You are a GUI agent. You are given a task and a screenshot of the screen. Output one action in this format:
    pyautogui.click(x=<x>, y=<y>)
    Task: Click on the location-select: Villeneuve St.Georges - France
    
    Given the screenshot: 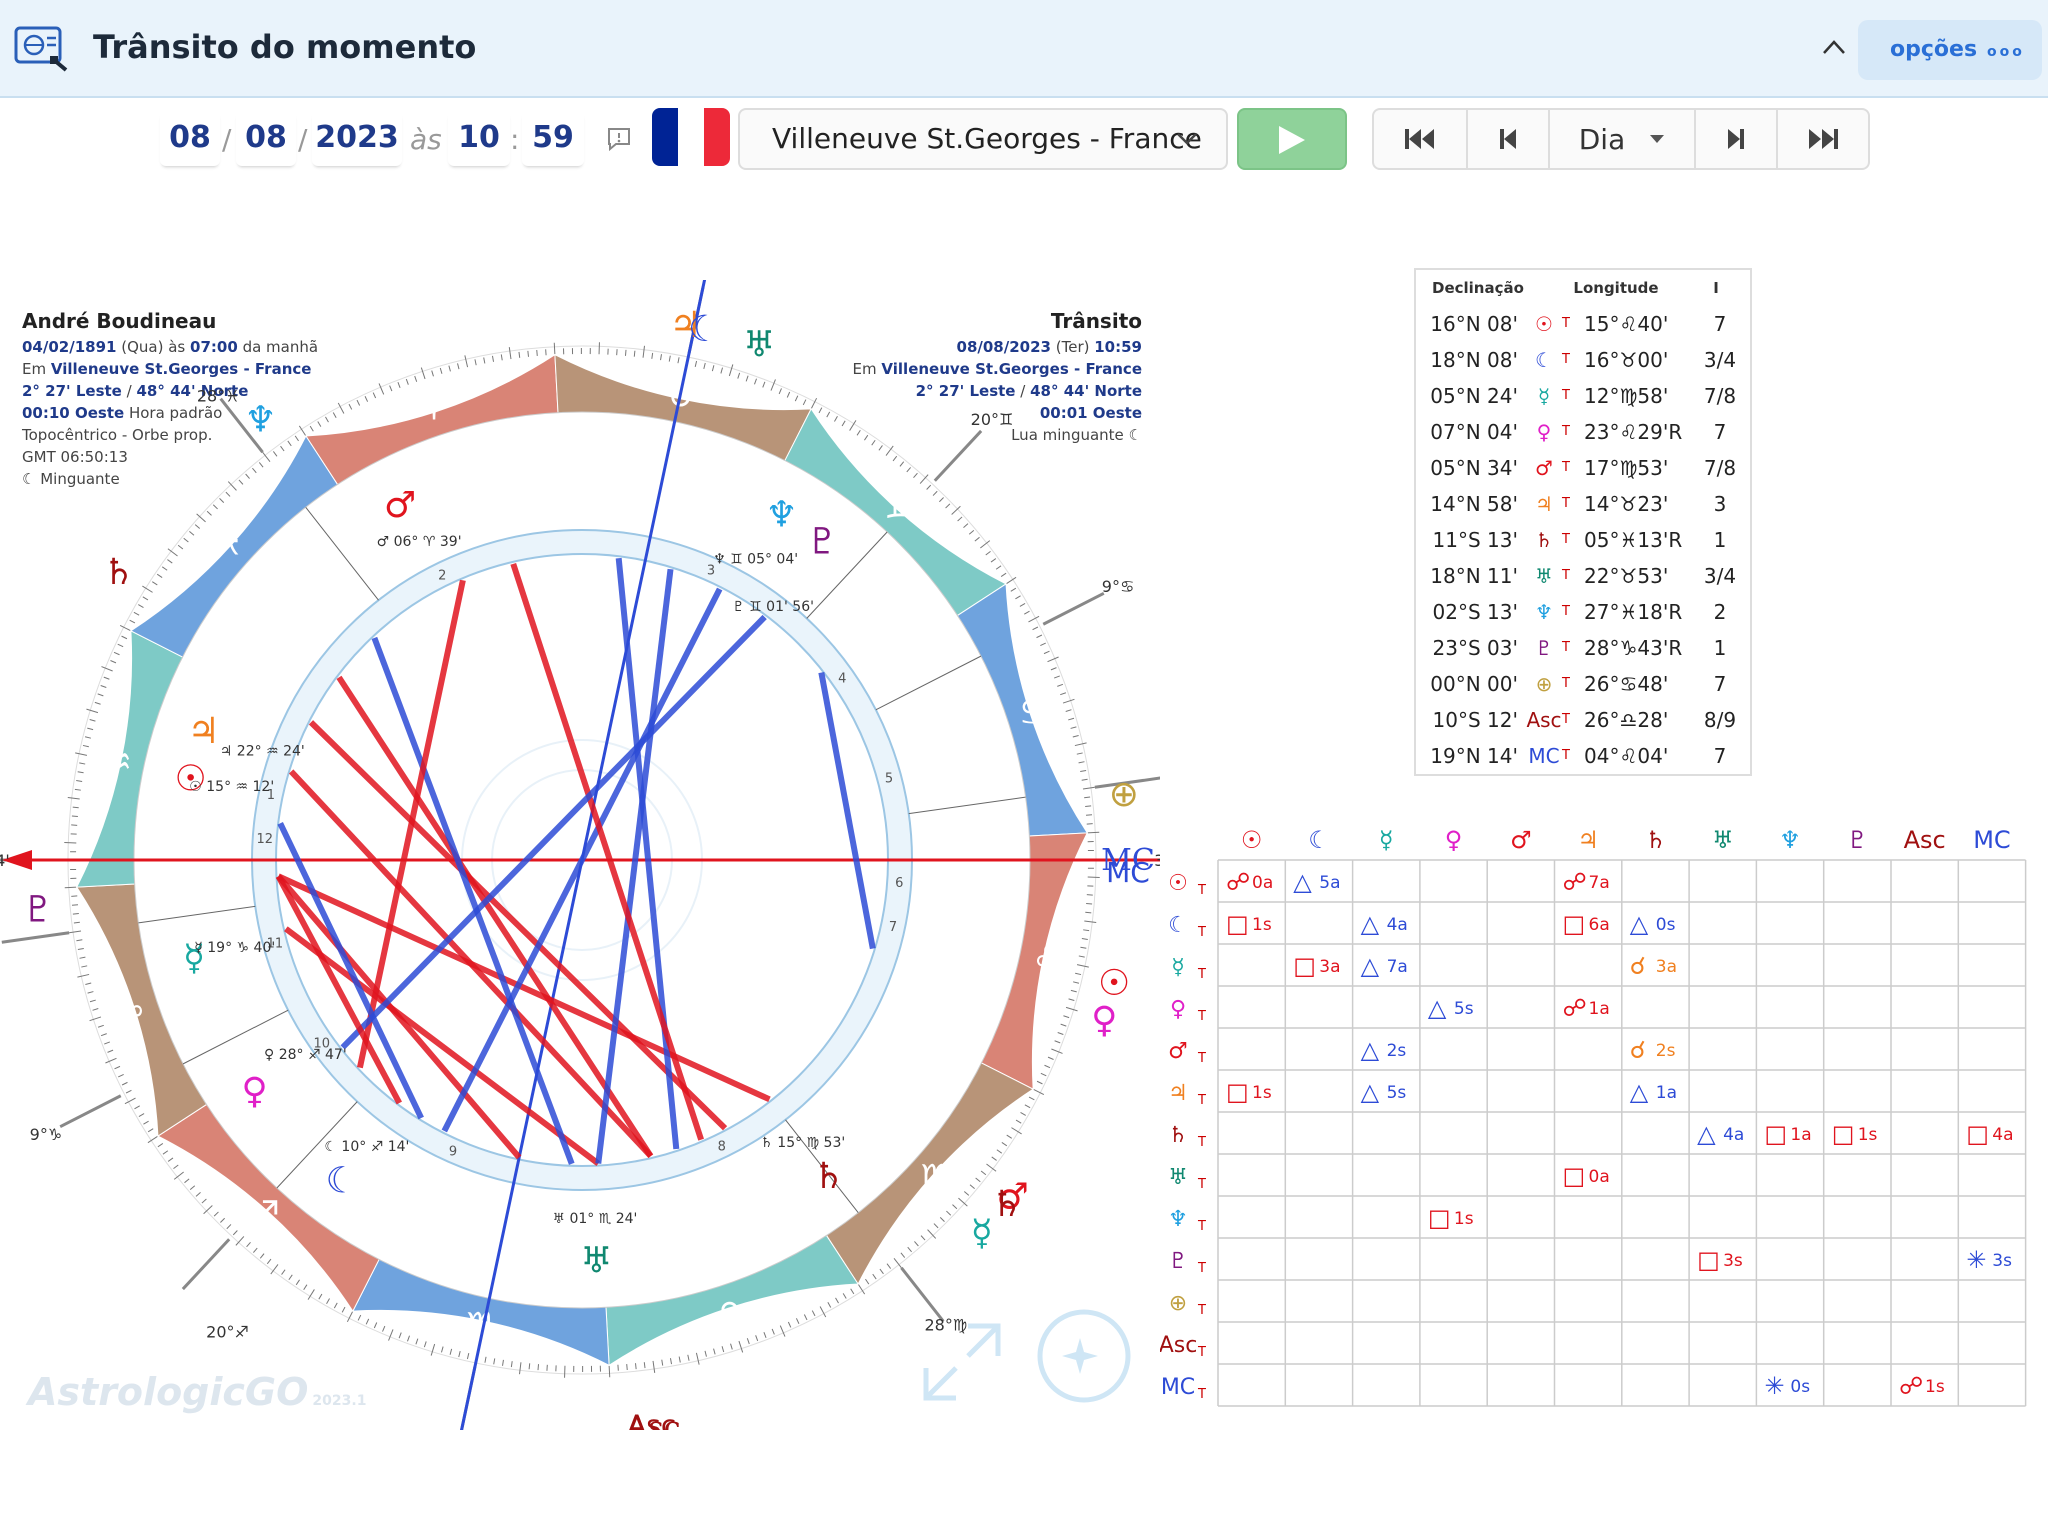 What is the action you would take?
    pyautogui.click(x=983, y=139)
    